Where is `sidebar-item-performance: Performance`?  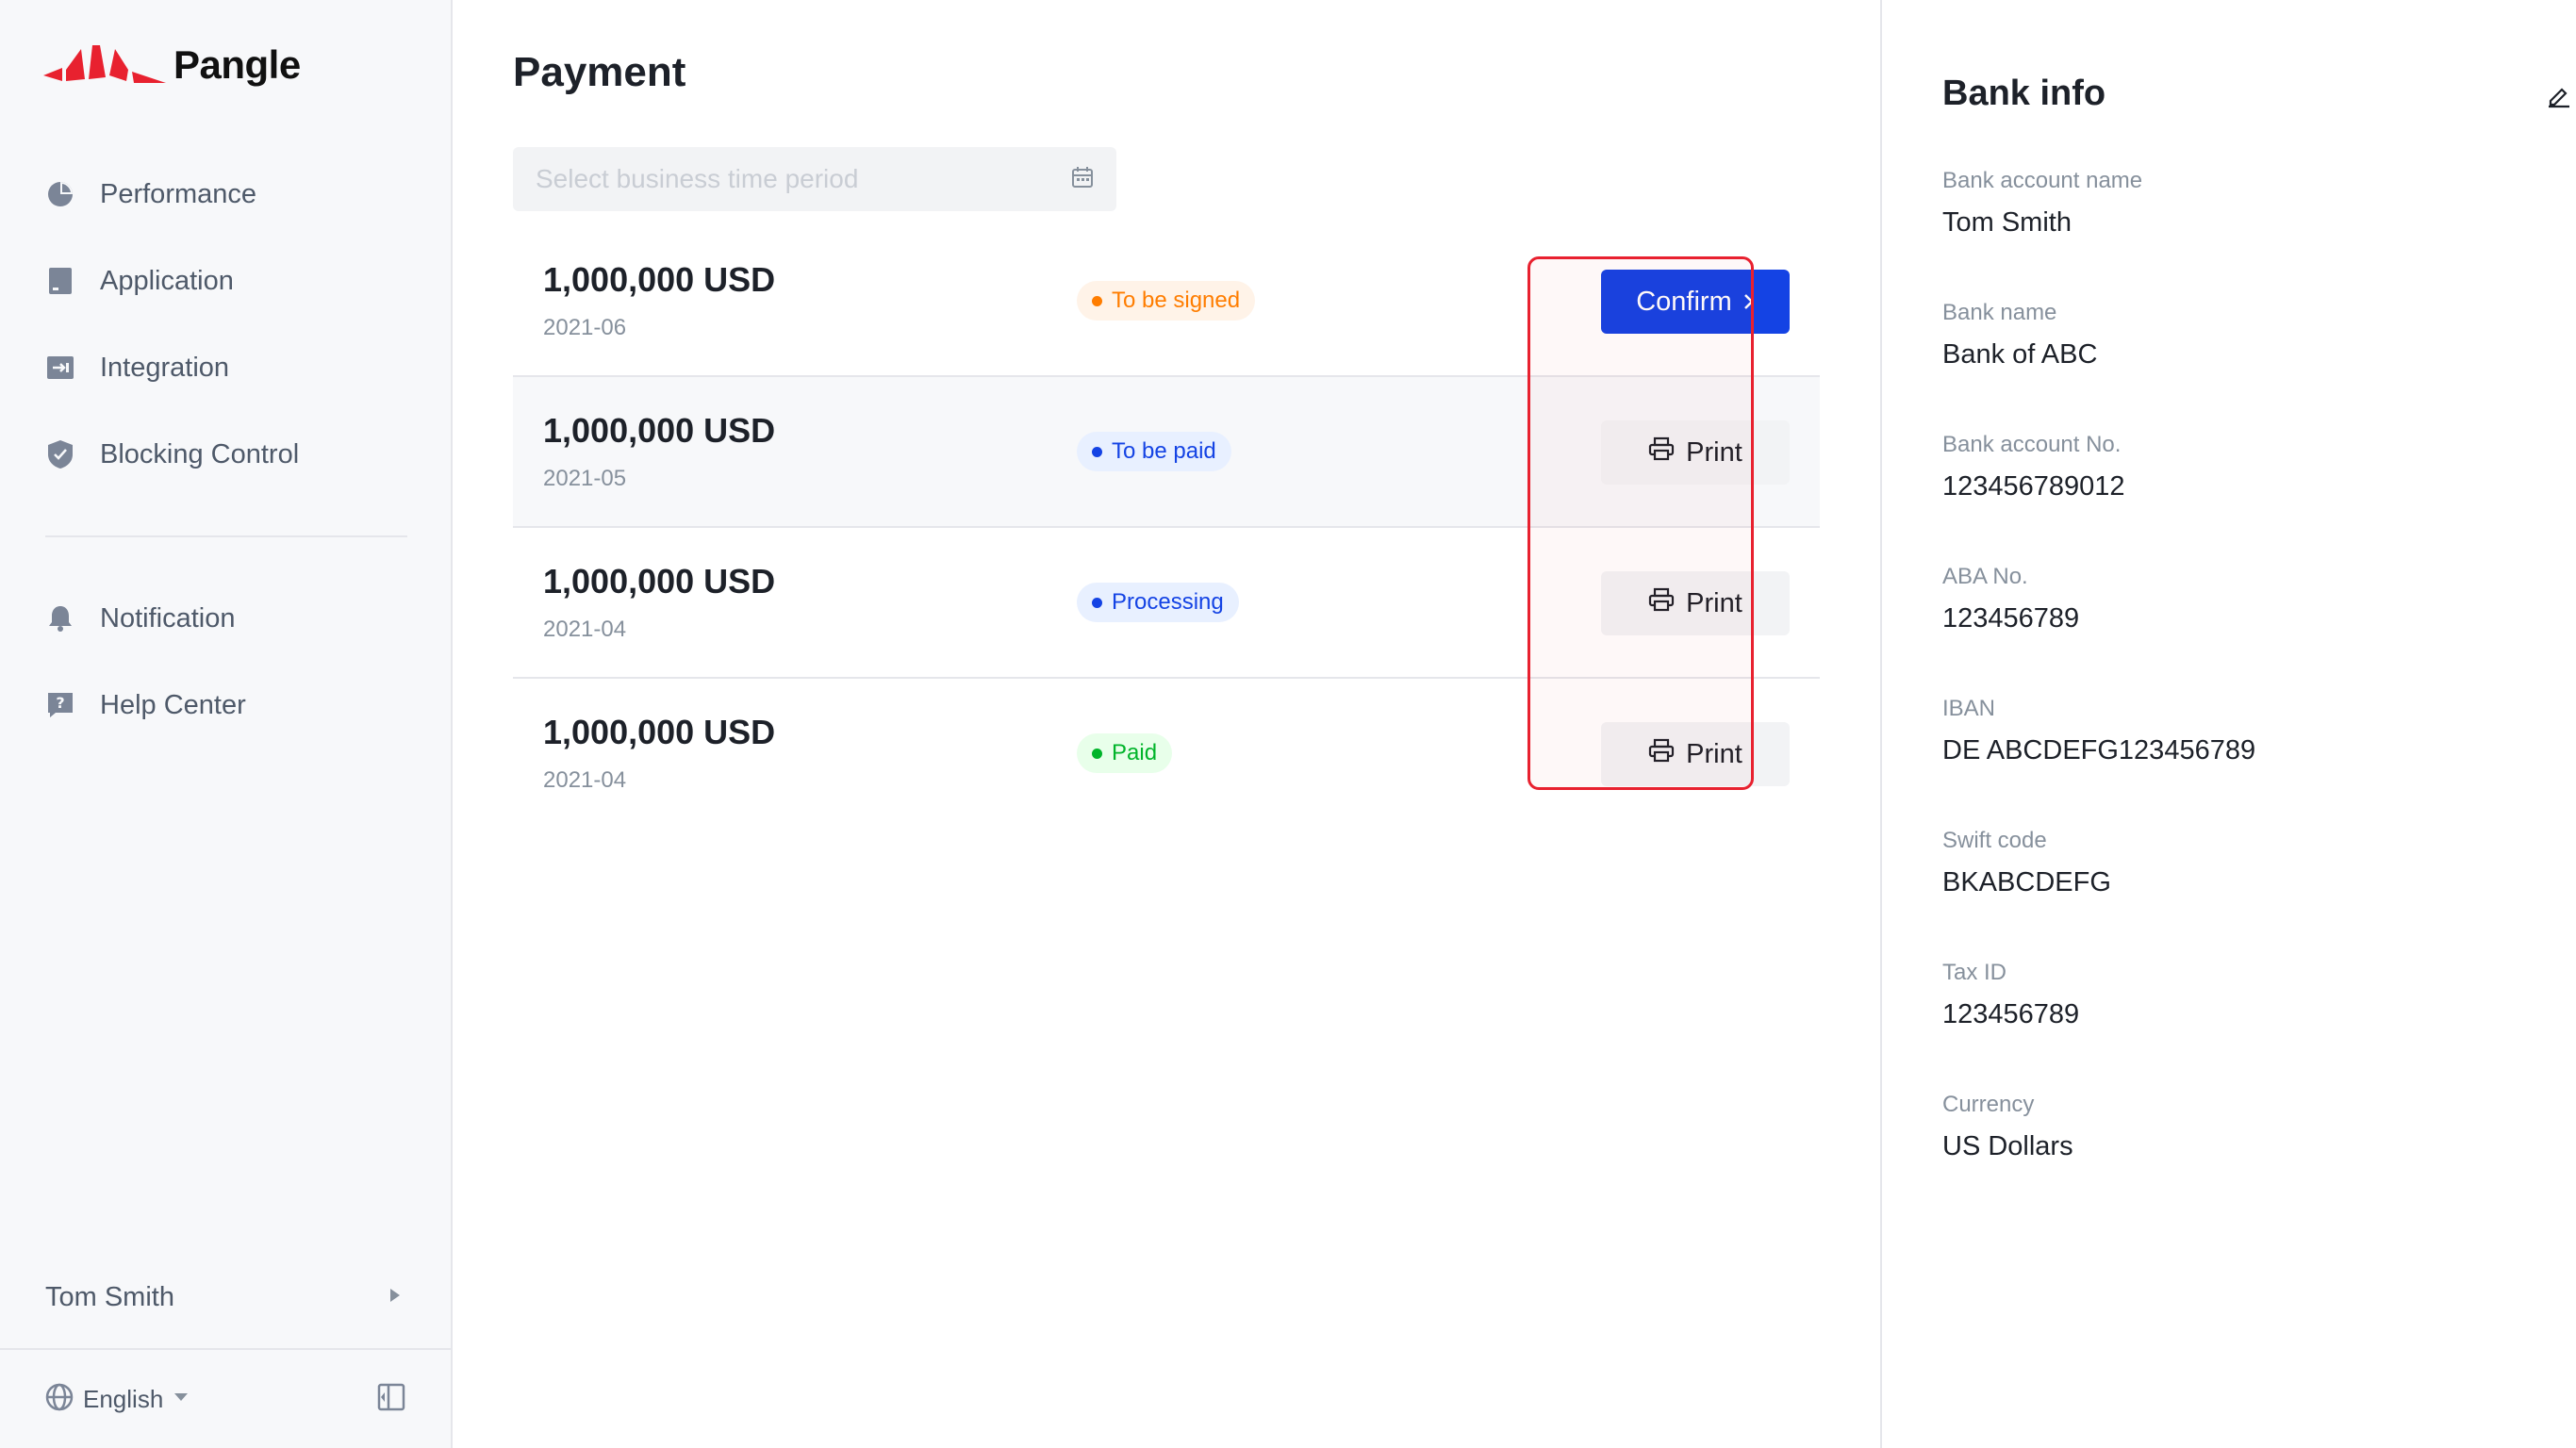
sidebar-item-performance: Performance is located at coordinates (226, 194).